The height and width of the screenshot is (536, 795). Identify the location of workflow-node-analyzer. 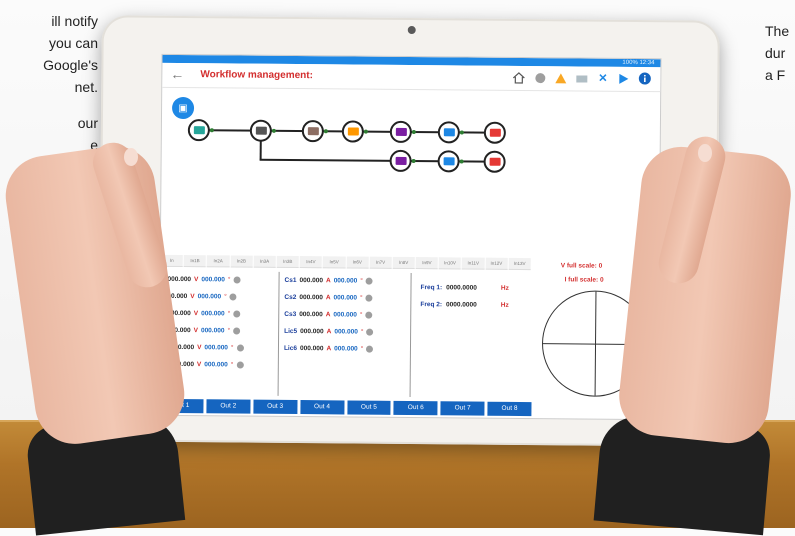
(260, 130).